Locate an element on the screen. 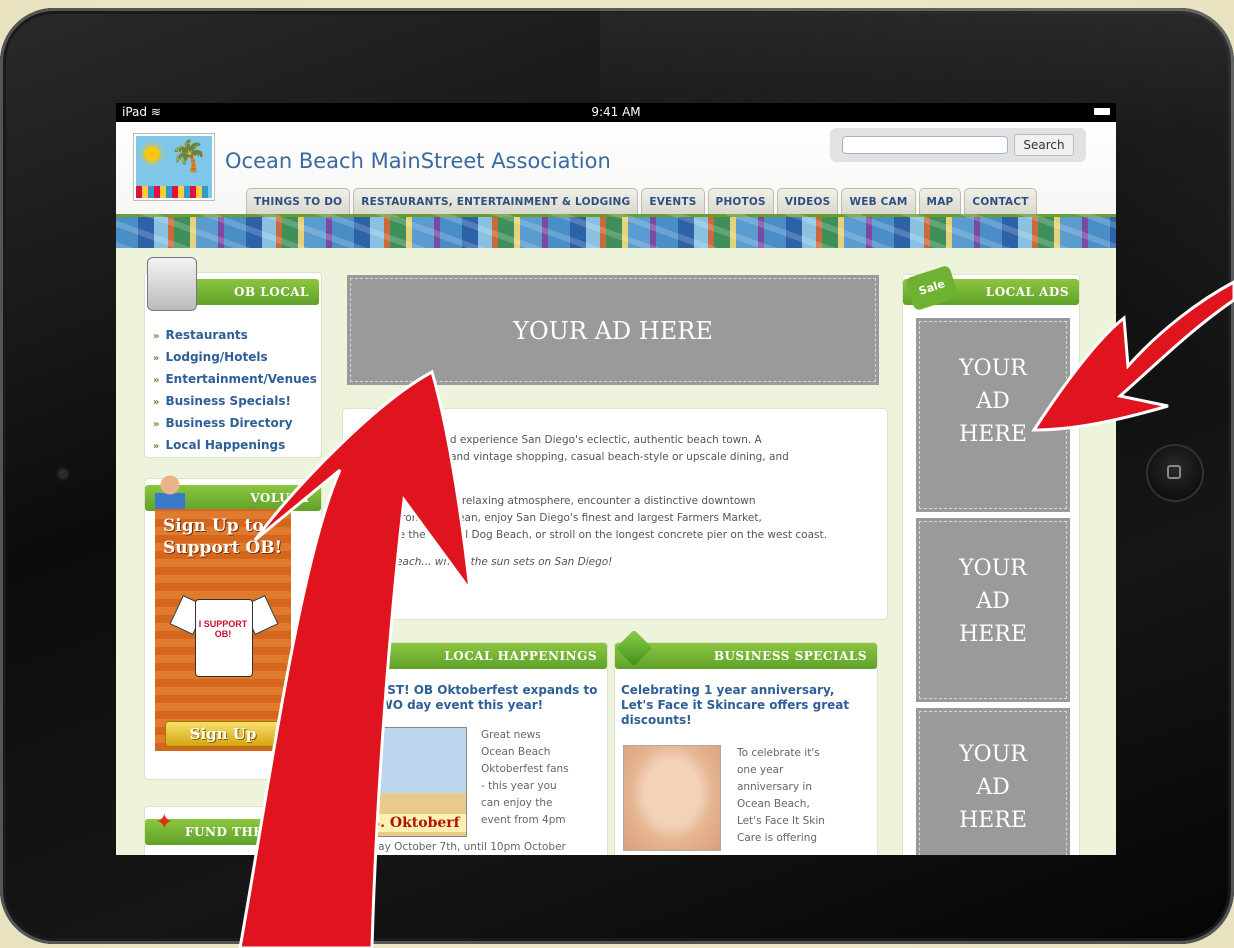 This screenshot has width=1234, height=948. tshirt-icon: I SUPPORT OB! is located at coordinates (224, 632).